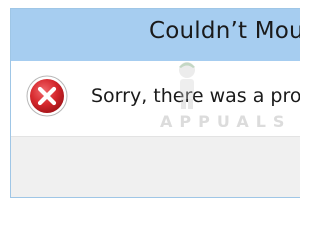  Describe the element at coordinates (226, 121) in the screenshot. I see `watermark-text: APPUALS` at that location.